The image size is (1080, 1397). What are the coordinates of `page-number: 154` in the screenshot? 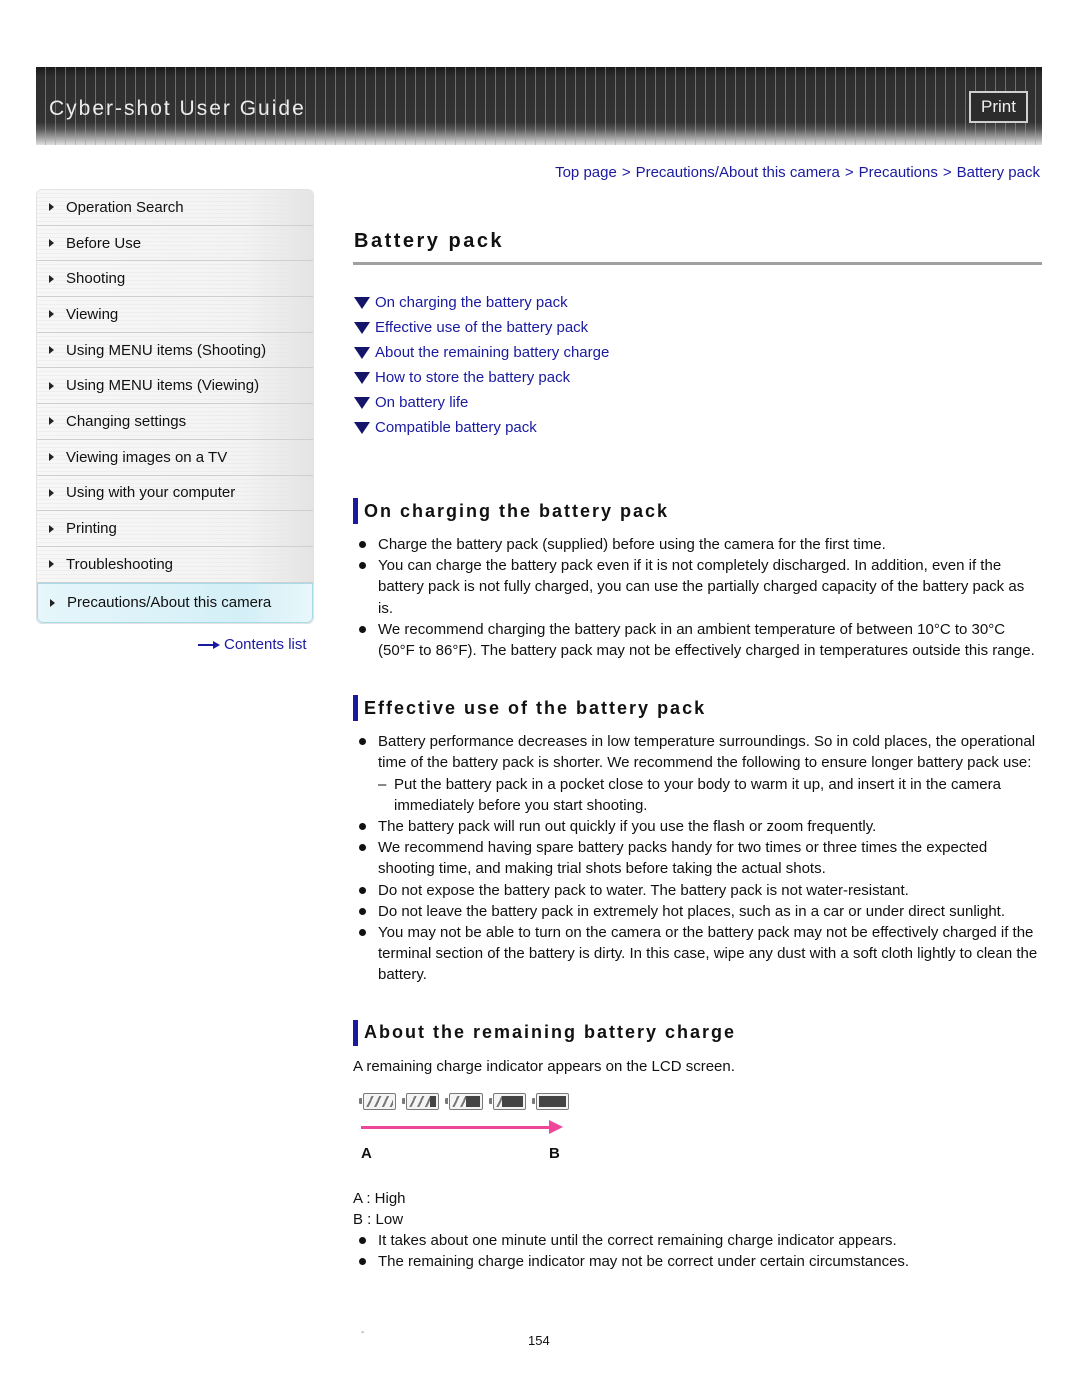 It's located at (539, 1340).